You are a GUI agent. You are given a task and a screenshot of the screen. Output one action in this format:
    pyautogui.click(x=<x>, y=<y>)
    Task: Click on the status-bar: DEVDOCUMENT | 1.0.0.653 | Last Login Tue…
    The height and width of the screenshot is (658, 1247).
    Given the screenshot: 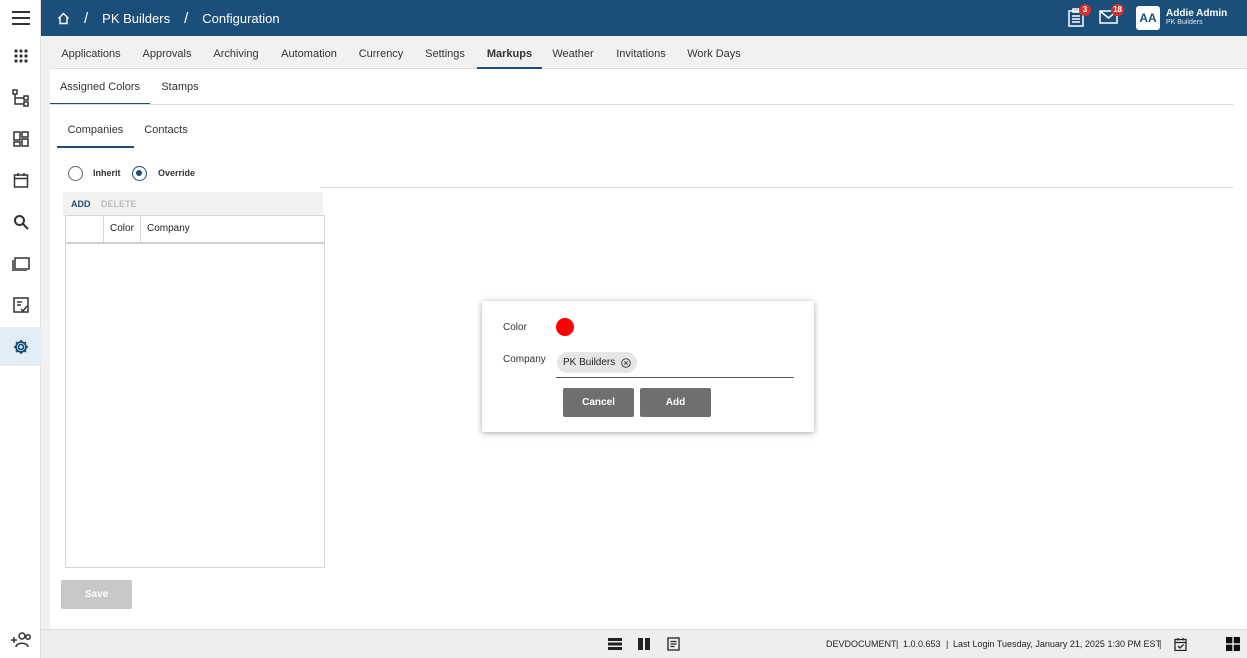 What is the action you would take?
    pyautogui.click(x=644, y=643)
    